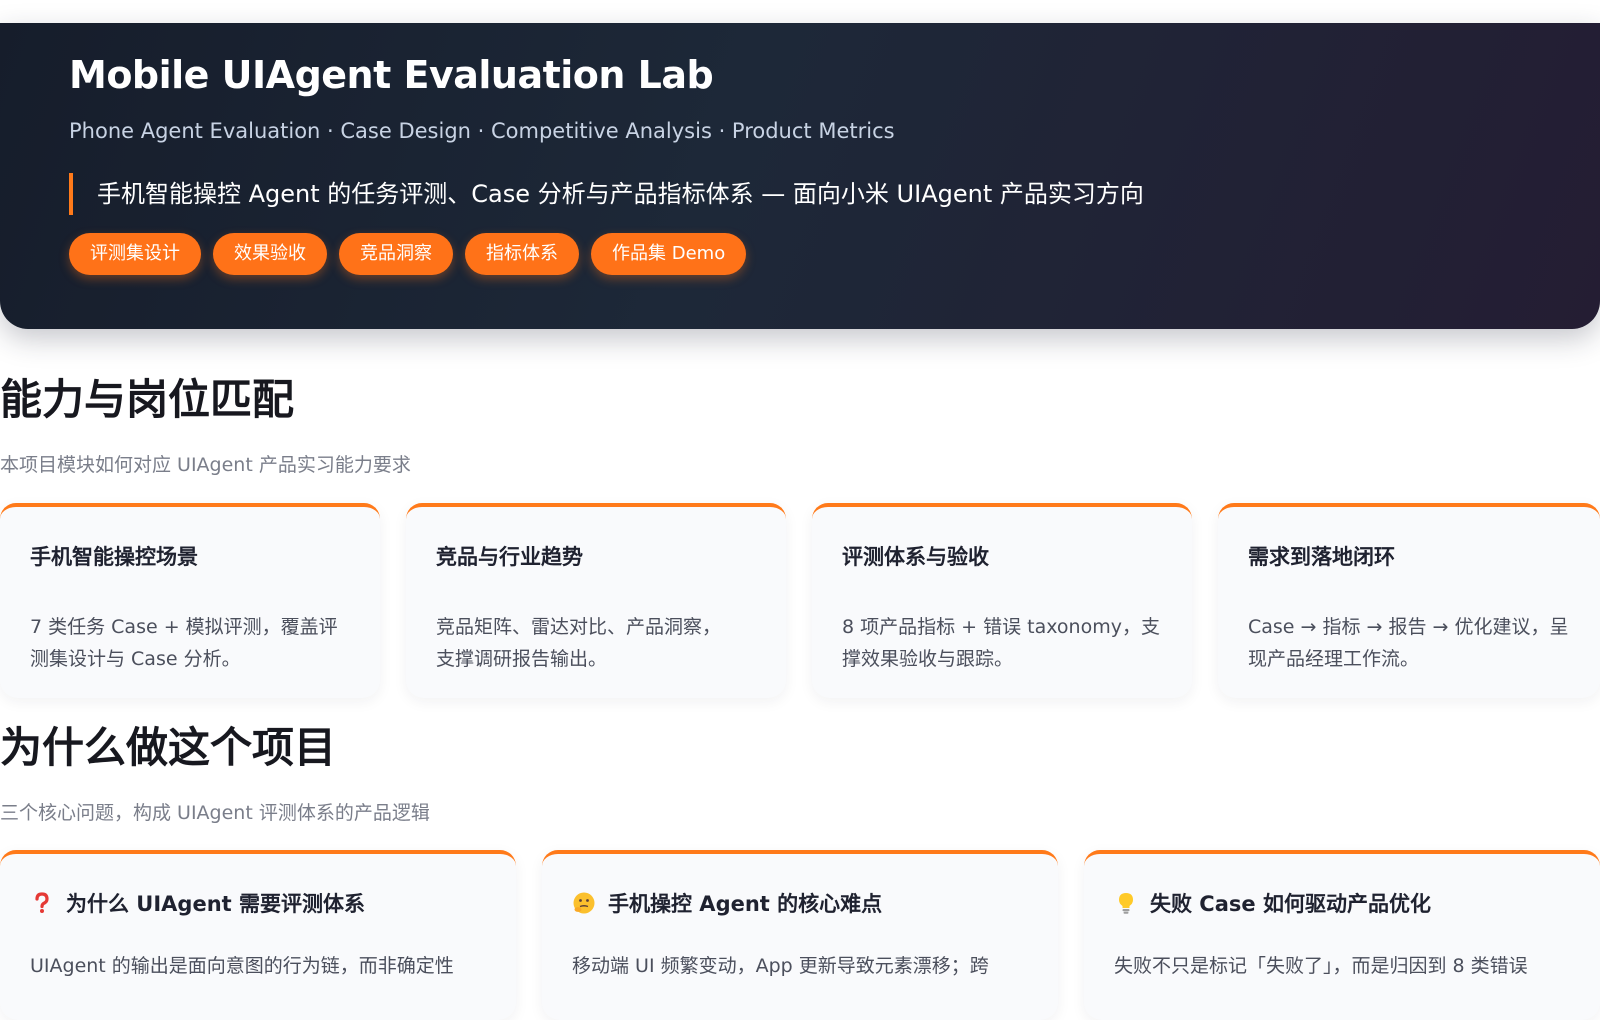 The width and height of the screenshot is (1600, 1020). I want to click on why-card-body: UIAgent 的输出是面向意图的行为链，而非确定性, so click(242, 966).